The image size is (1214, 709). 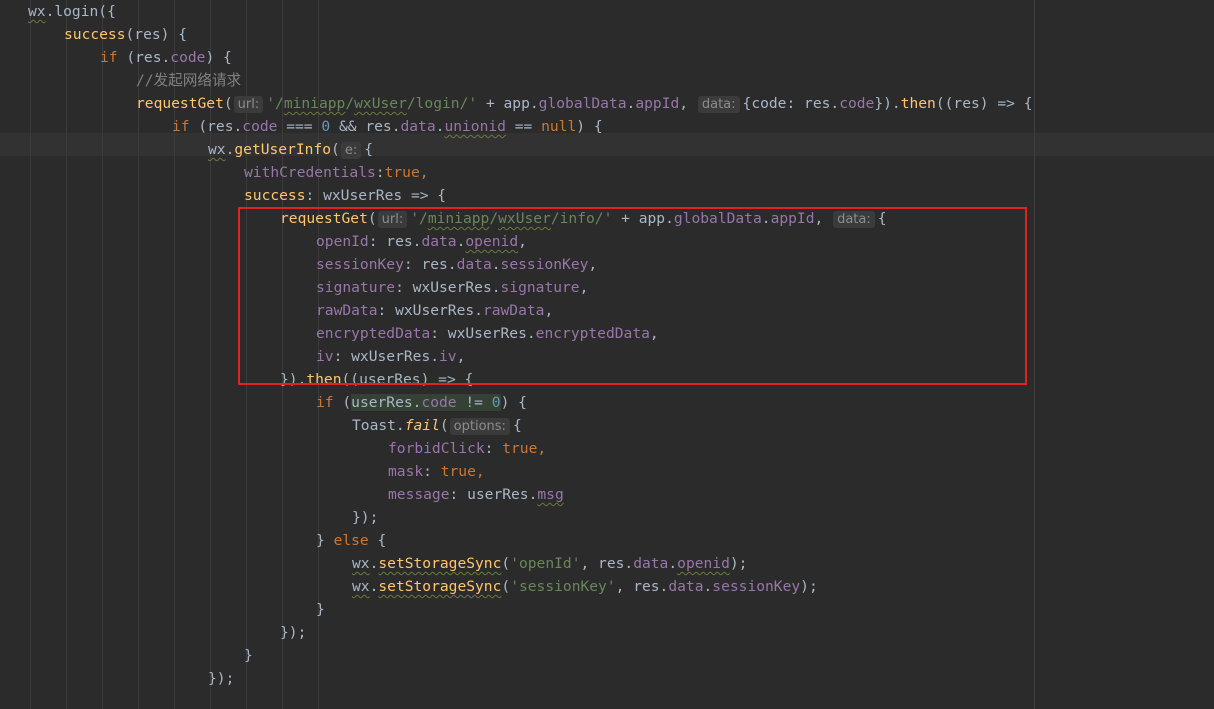 I want to click on code-line: success: wxUserRes => {, so click(x=345, y=195).